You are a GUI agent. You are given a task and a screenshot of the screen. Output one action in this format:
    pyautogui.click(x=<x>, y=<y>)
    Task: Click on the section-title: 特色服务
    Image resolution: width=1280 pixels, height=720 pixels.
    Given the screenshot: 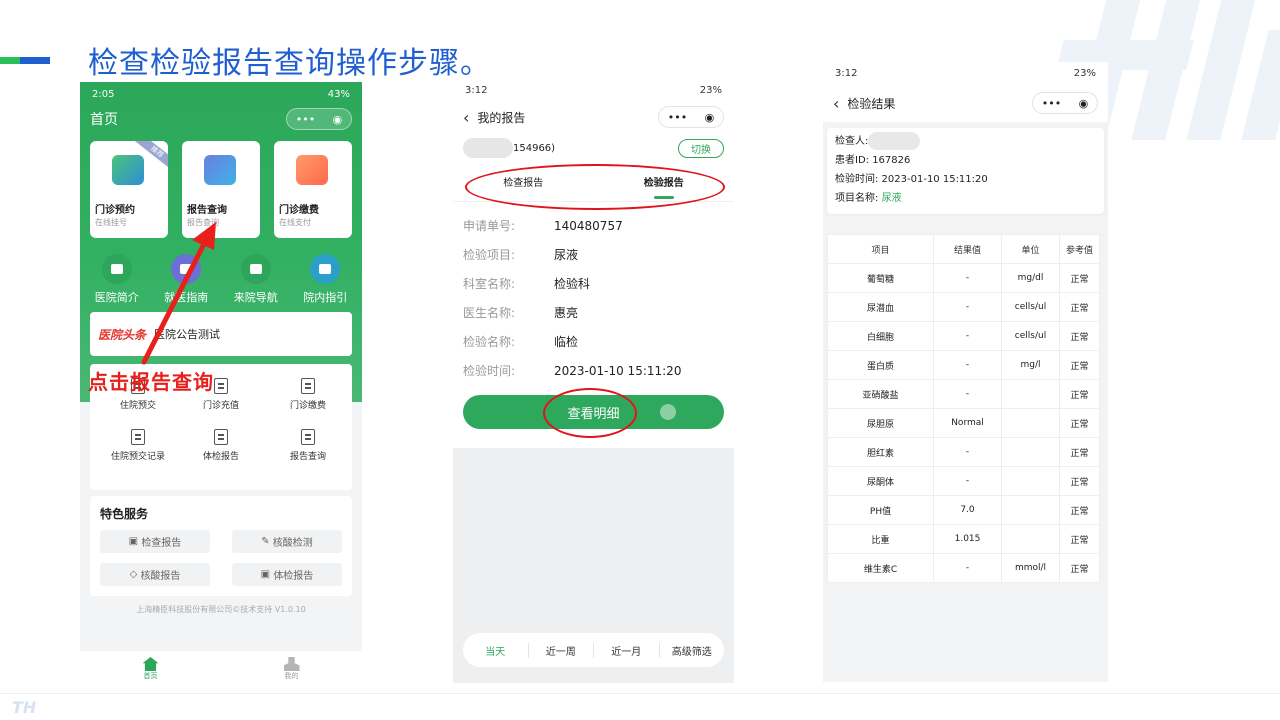 What is the action you would take?
    pyautogui.click(x=124, y=514)
    